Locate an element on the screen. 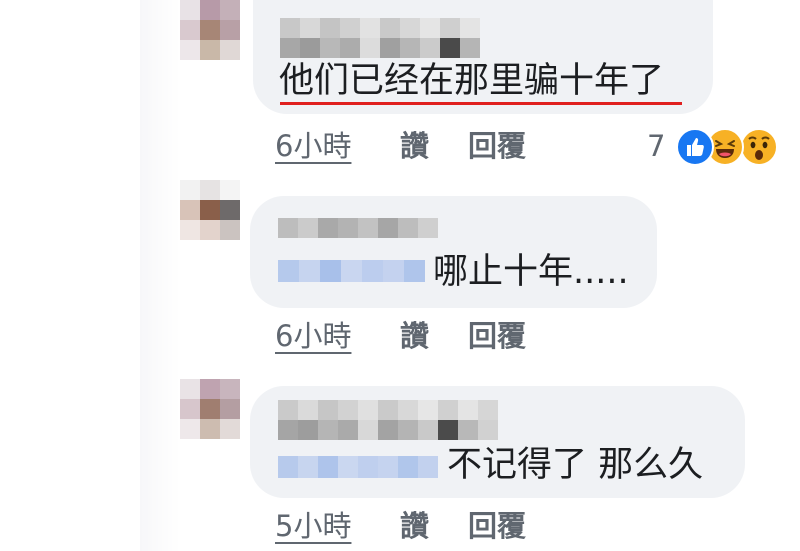 The width and height of the screenshot is (800, 551). red-underline is located at coordinates (481, 103).